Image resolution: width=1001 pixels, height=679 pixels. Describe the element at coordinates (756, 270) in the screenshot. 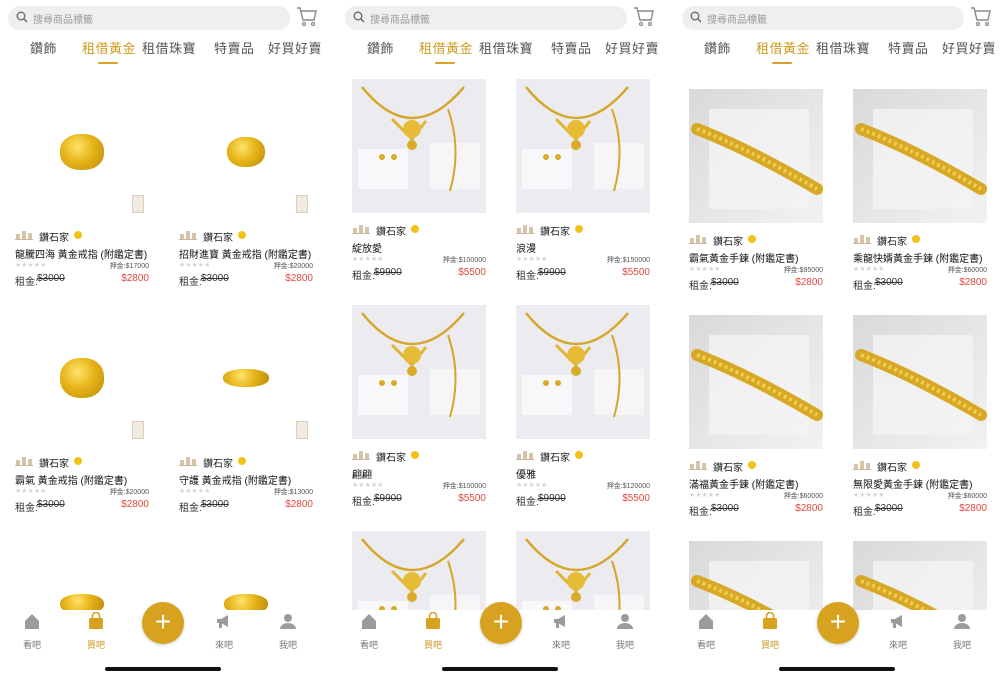

I see `meta-row: ★★★★★ 押金:$95000` at that location.